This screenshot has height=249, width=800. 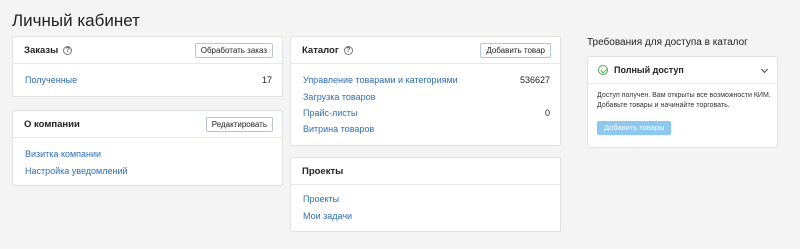 What do you see at coordinates (148, 154) in the screenshot?
I see `company-row-card: Визитка компании` at bounding box center [148, 154].